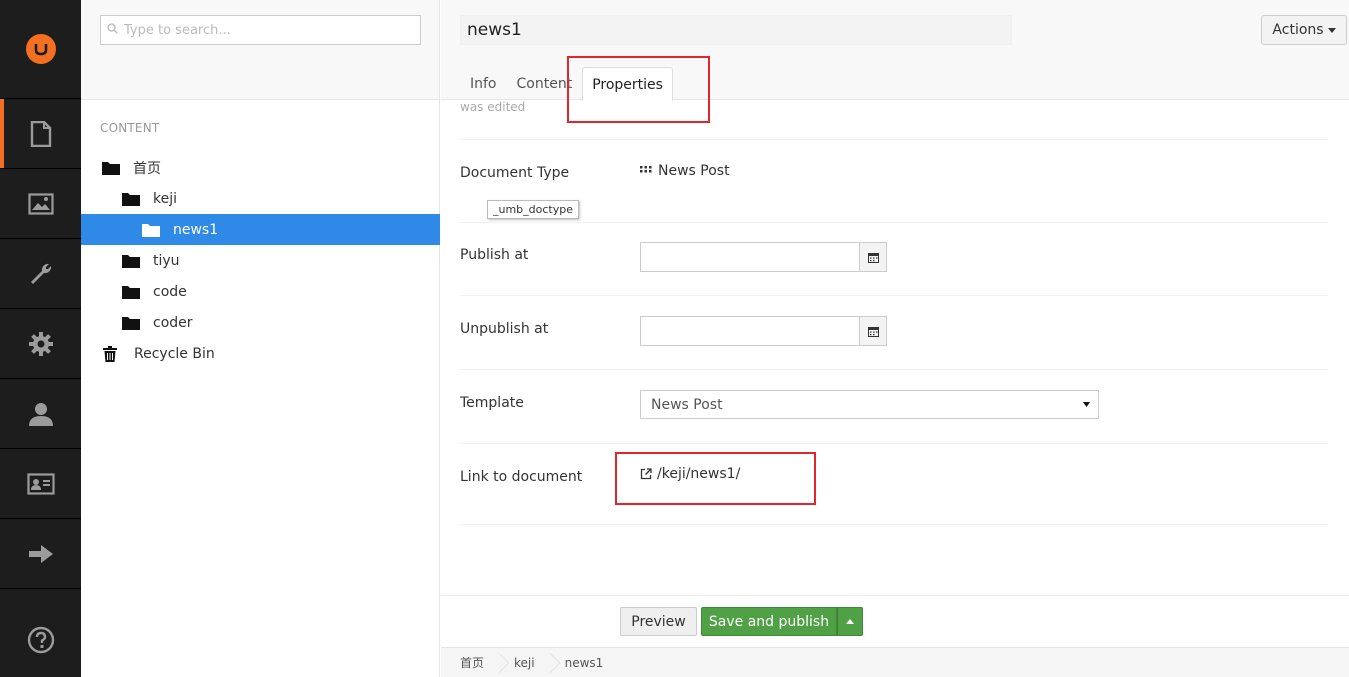 The height and width of the screenshot is (677, 1349). What do you see at coordinates (40, 134) in the screenshot?
I see `section-content-icon` at bounding box center [40, 134].